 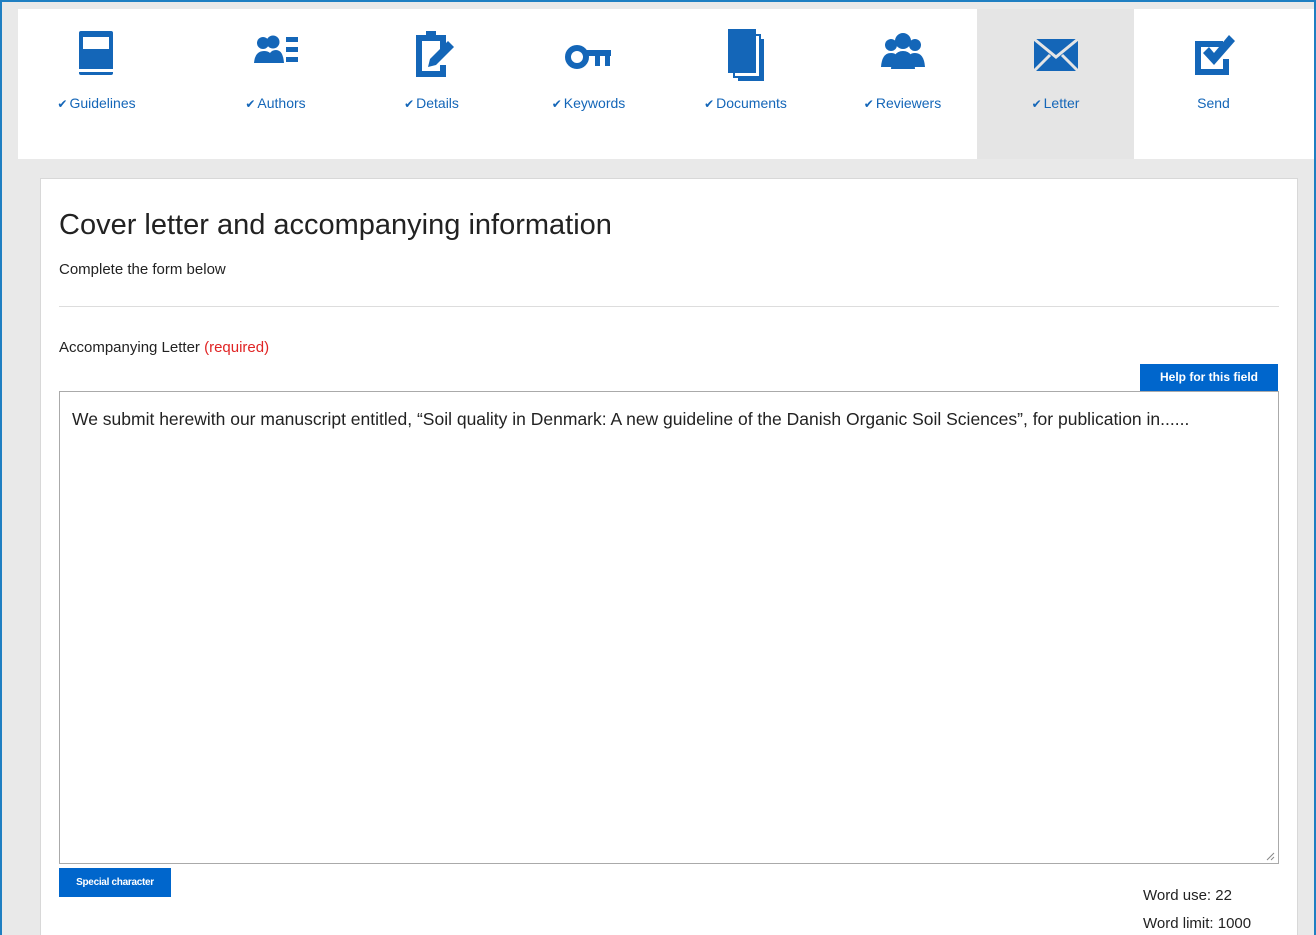 I want to click on step-label: Authors, so click(x=281, y=103).